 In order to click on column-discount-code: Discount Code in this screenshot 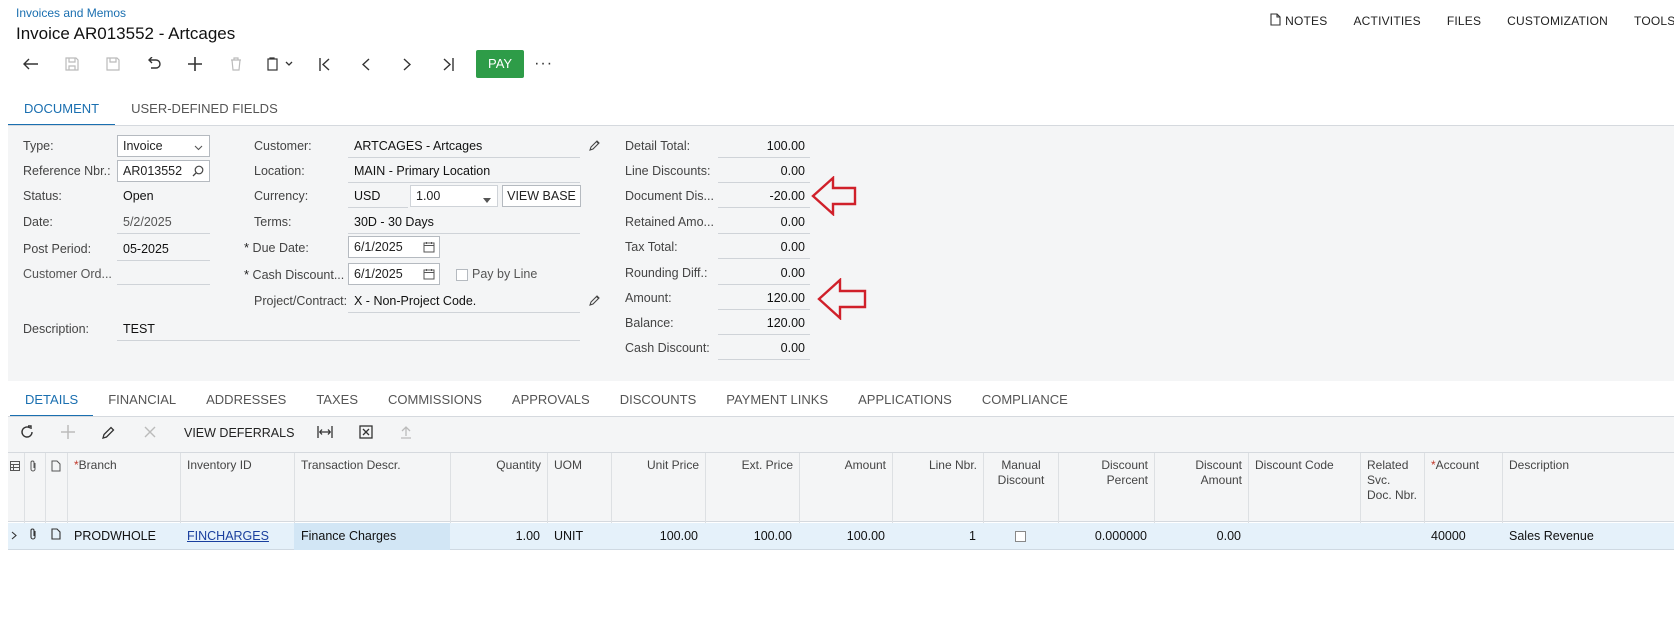, I will do `click(1304, 488)`.